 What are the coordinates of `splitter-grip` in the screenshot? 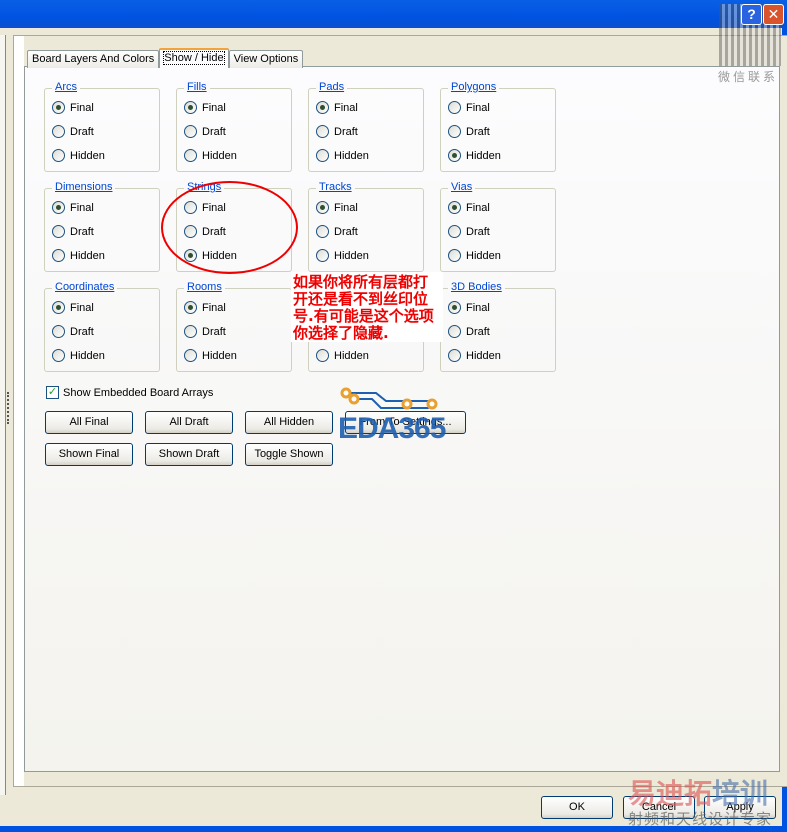 It's located at (8, 408).